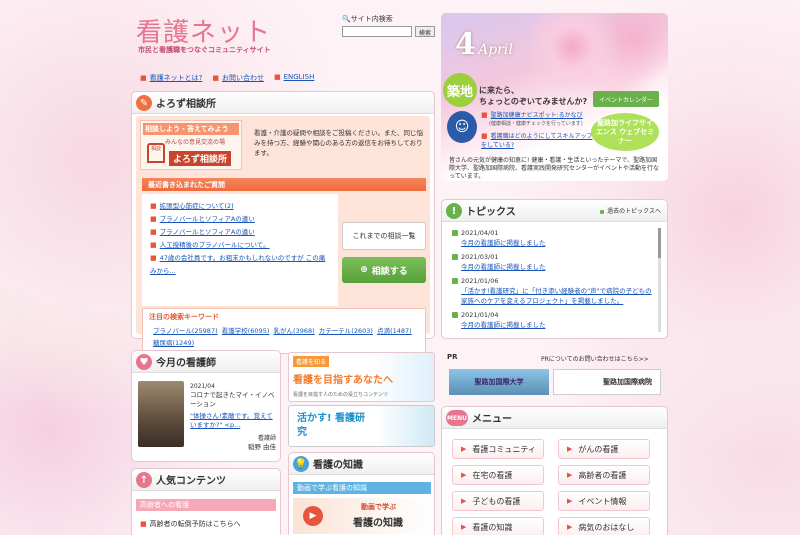 The width and height of the screenshot is (800, 535). I want to click on keyword-link: プラノバール(25987), so click(185, 331).